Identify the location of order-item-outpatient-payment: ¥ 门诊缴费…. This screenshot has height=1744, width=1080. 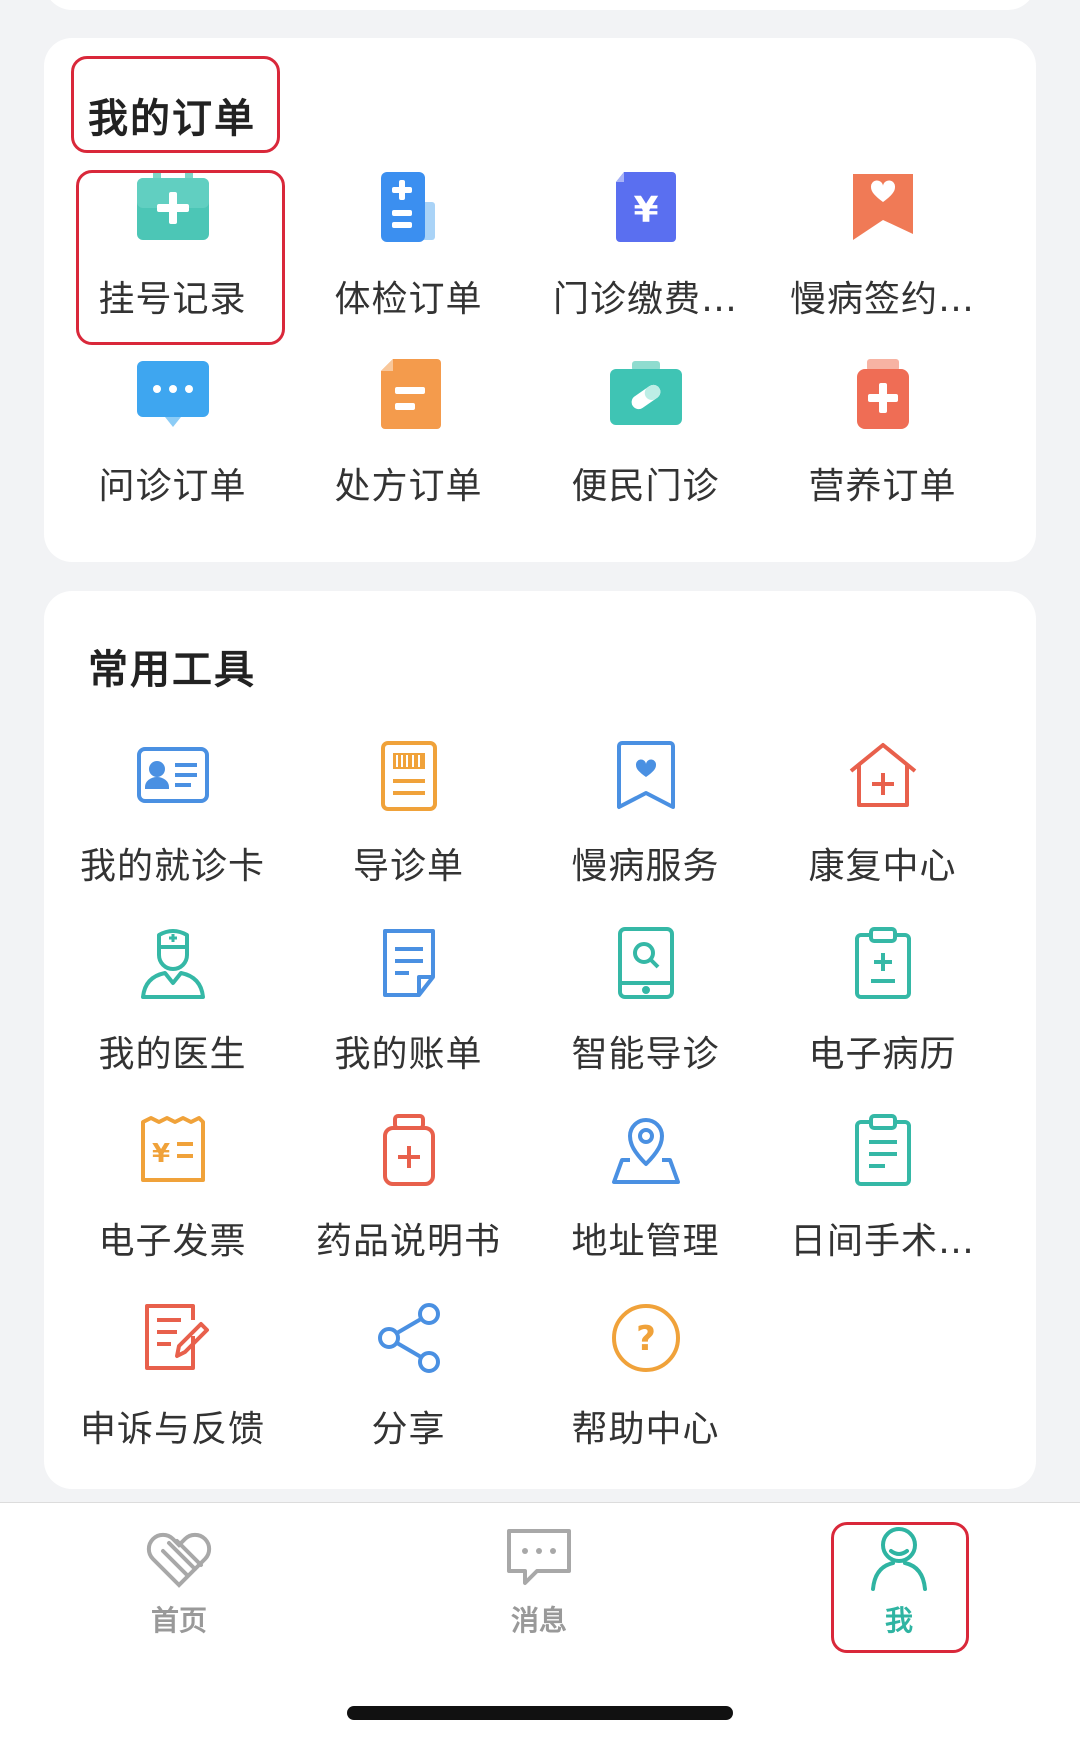
(645, 251).